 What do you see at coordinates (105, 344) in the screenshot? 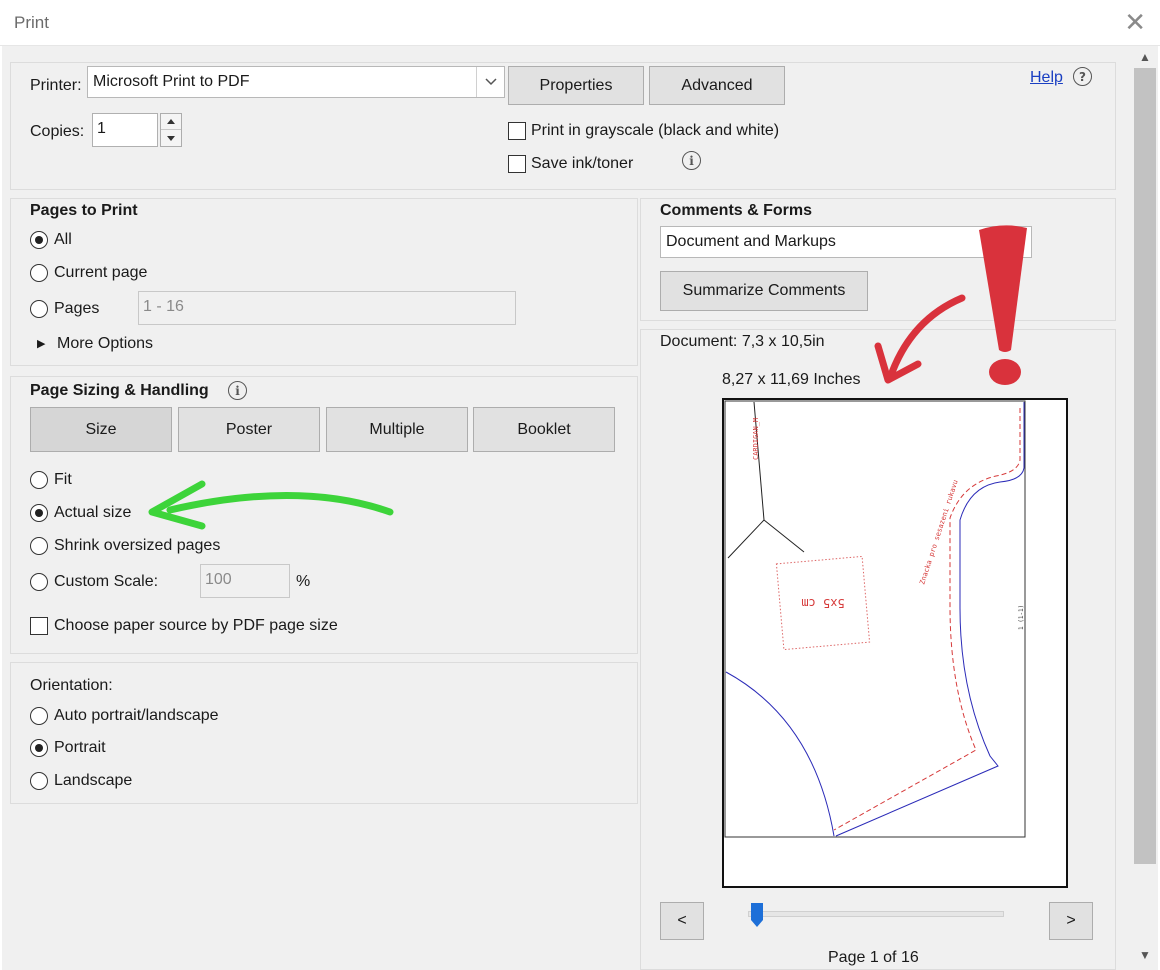
I see `more-options-link: More Options` at bounding box center [105, 344].